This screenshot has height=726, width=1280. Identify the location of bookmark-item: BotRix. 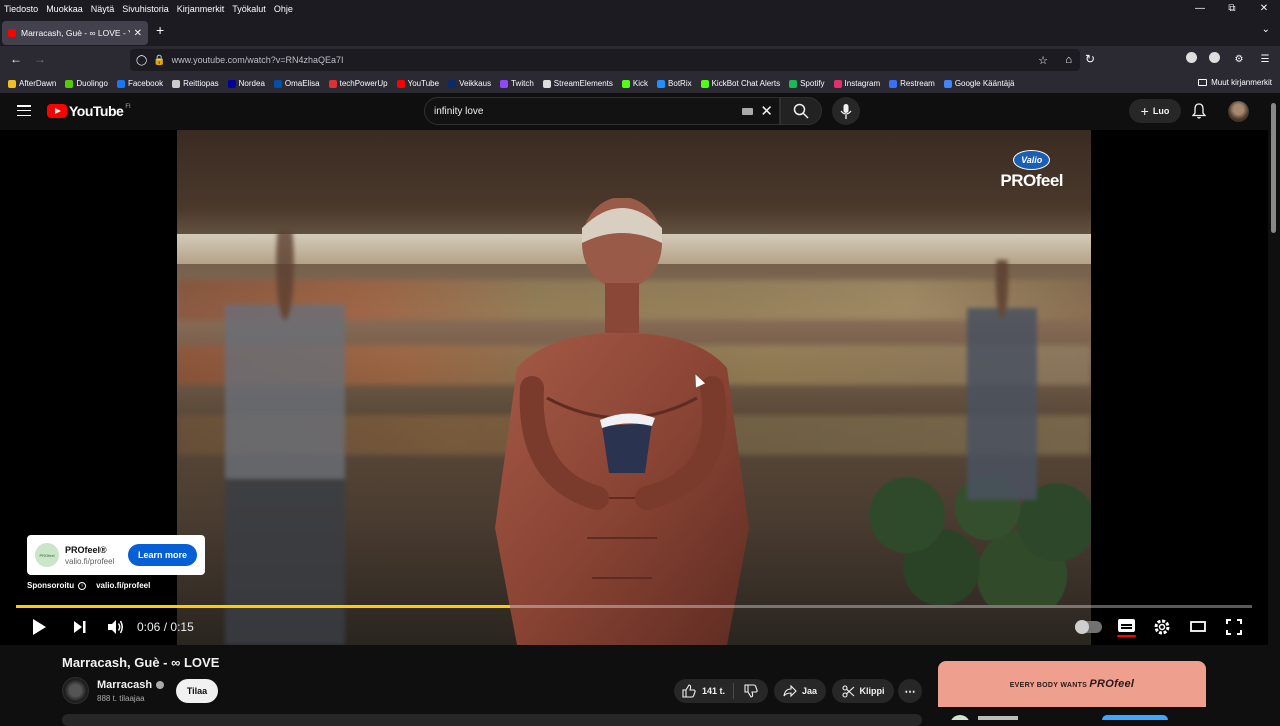
(674, 83).